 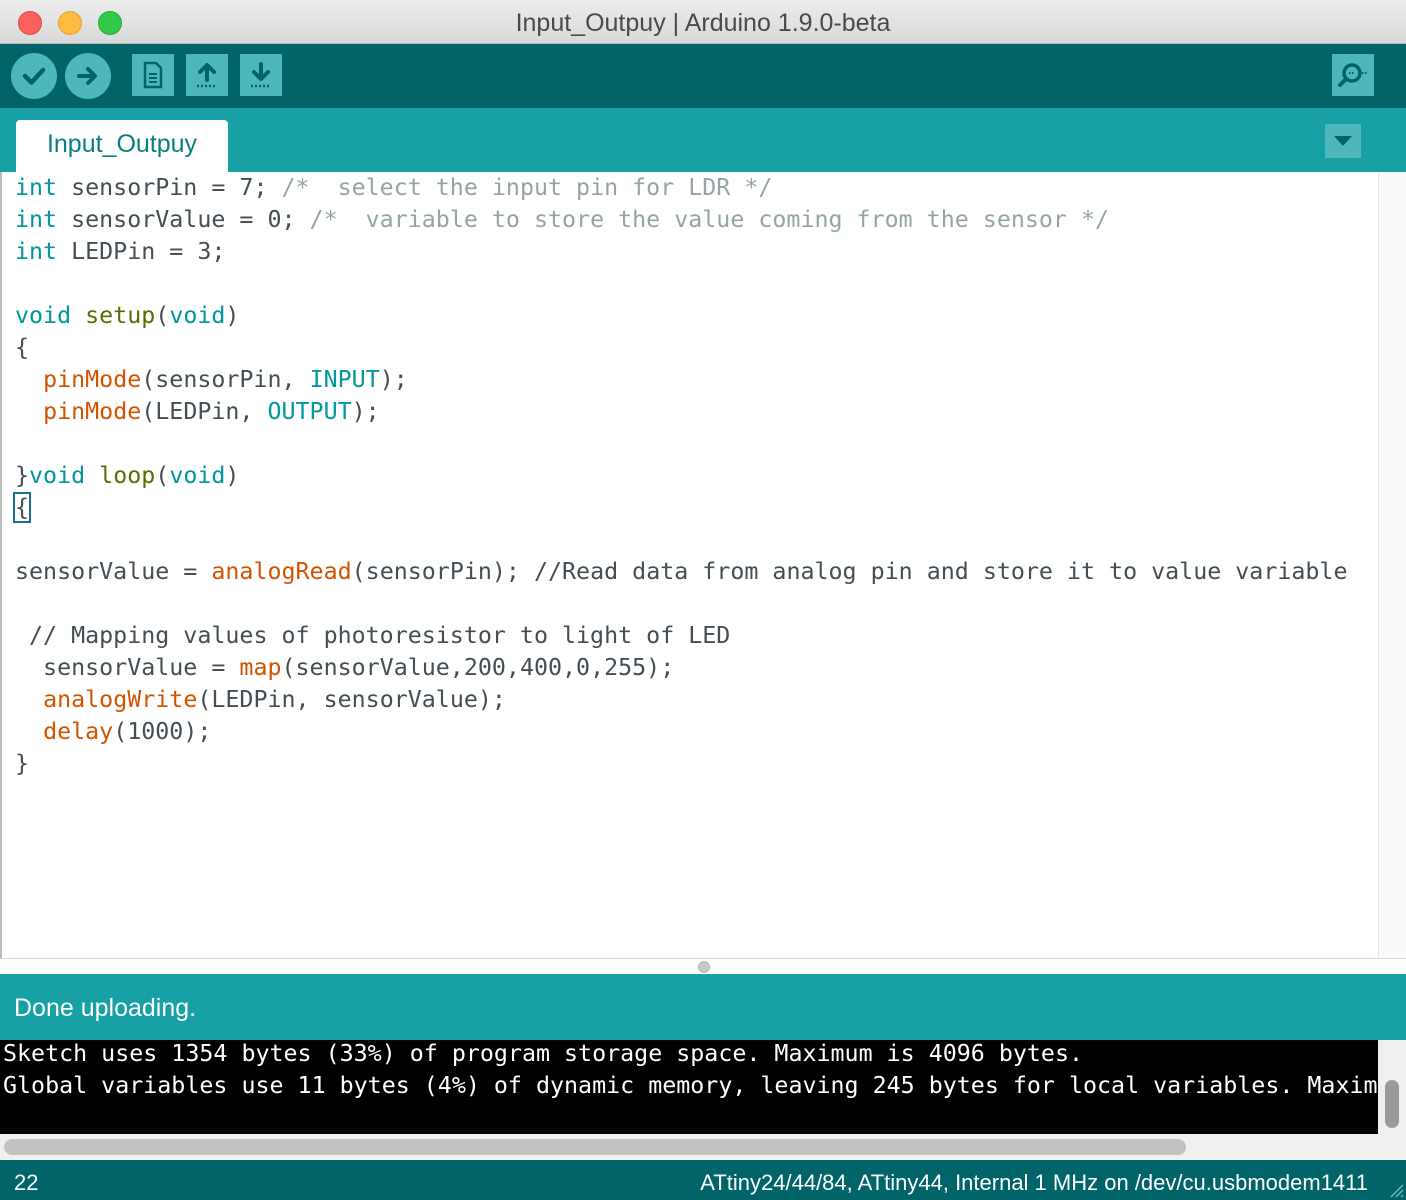 I want to click on console-vertical-scrollbar, so click(x=1392, y=1087).